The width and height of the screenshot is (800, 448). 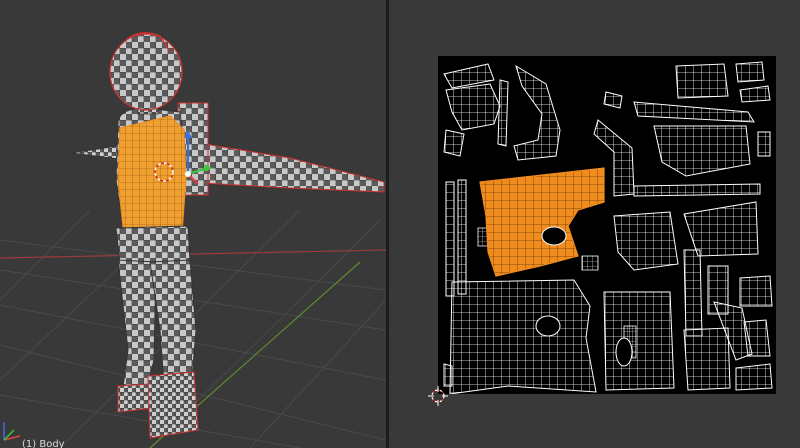 What do you see at coordinates (43, 443) in the screenshot?
I see `object-name-label: (1) Body` at bounding box center [43, 443].